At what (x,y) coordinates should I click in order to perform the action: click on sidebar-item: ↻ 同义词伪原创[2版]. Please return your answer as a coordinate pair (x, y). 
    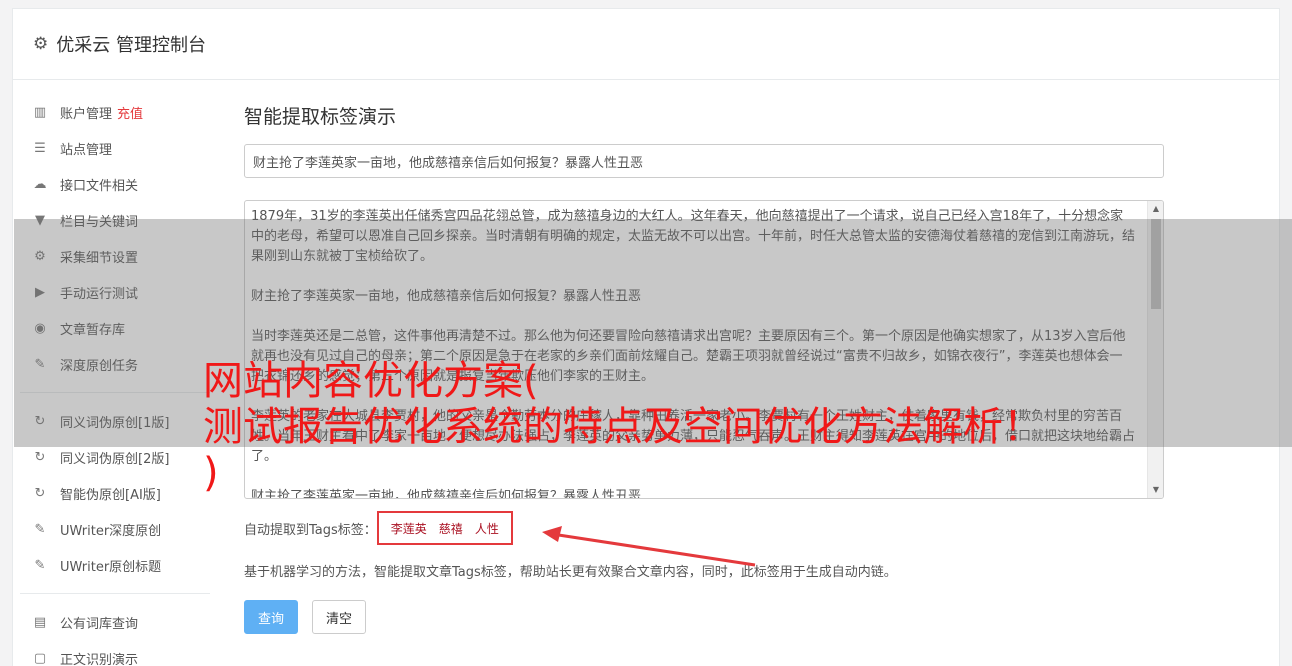
    Looking at the image, I should click on (115, 457).